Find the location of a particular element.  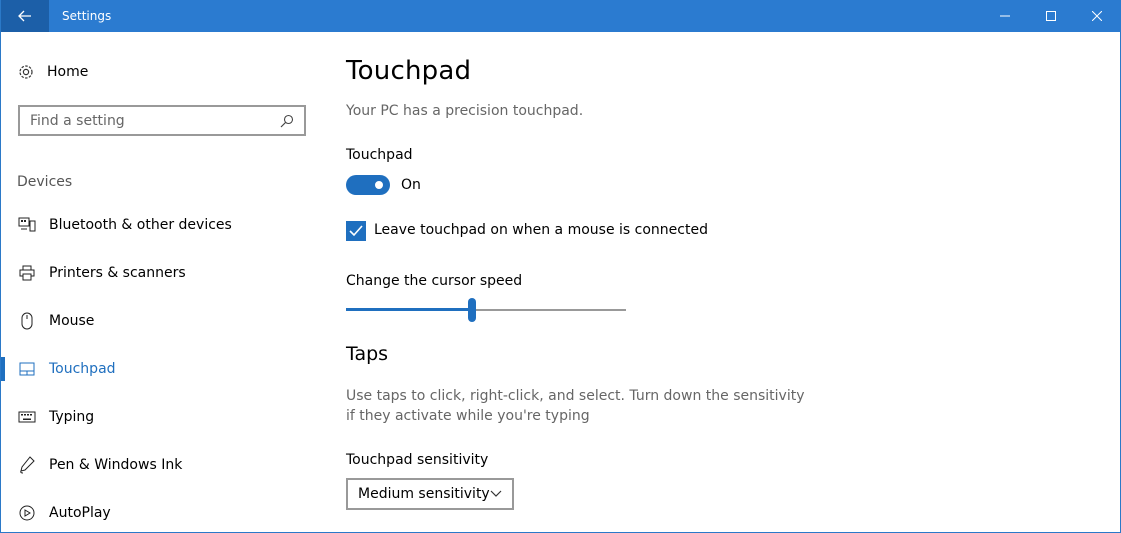

maximize-icon is located at coordinates (1051, 16).